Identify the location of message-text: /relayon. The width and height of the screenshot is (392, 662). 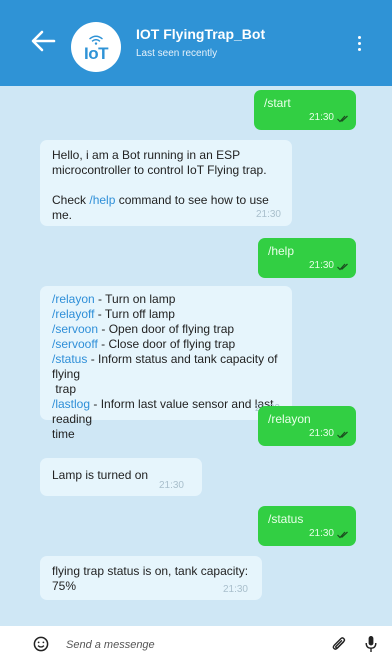
(289, 419).